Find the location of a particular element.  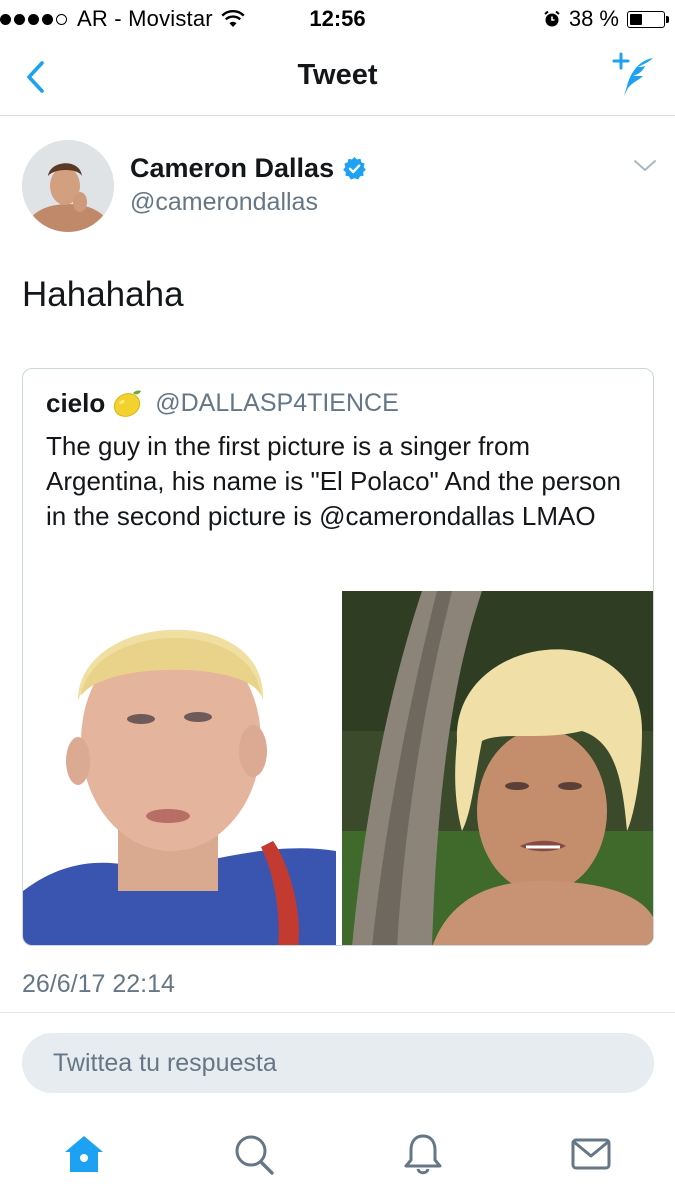

verified-badge-icon is located at coordinates (354, 168).